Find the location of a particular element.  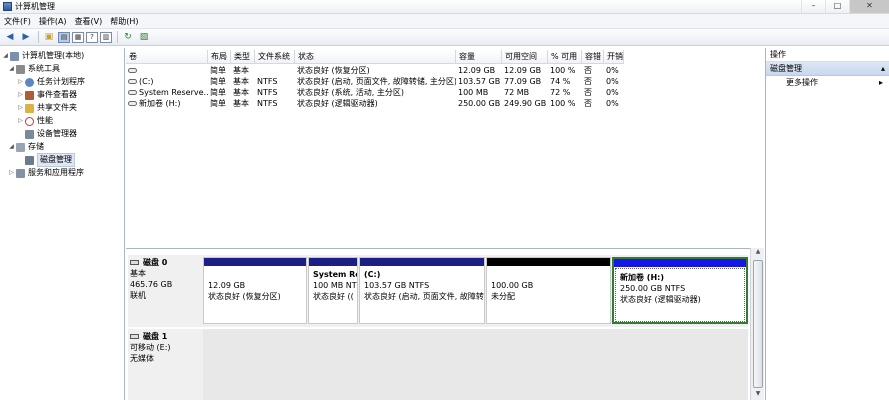

volume-cell: 新加卷 (H:) is located at coordinates (167, 103).